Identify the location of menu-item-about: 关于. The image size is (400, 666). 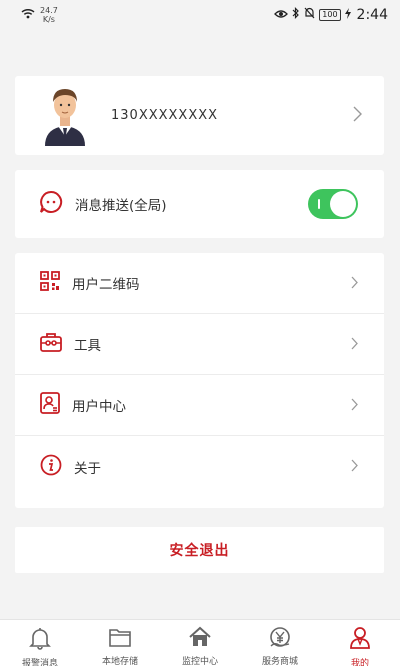
(199, 466).